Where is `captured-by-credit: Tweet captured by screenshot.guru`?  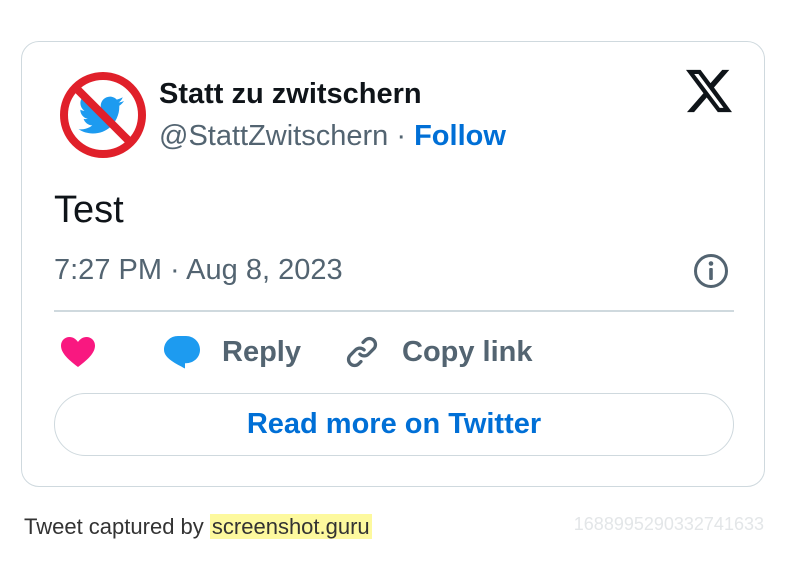
captured-by-credit: Tweet captured by screenshot.guru is located at coordinates (198, 527).